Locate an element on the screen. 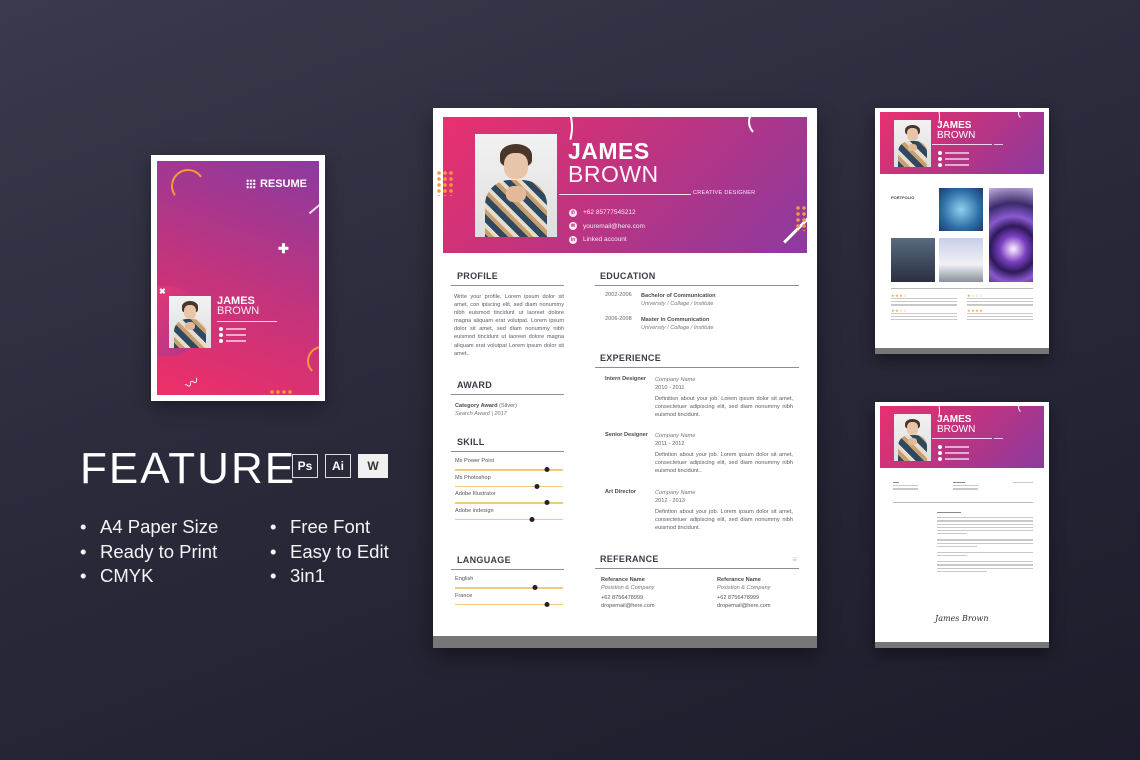  education-years: 2006-2008 is located at coordinates (618, 319).